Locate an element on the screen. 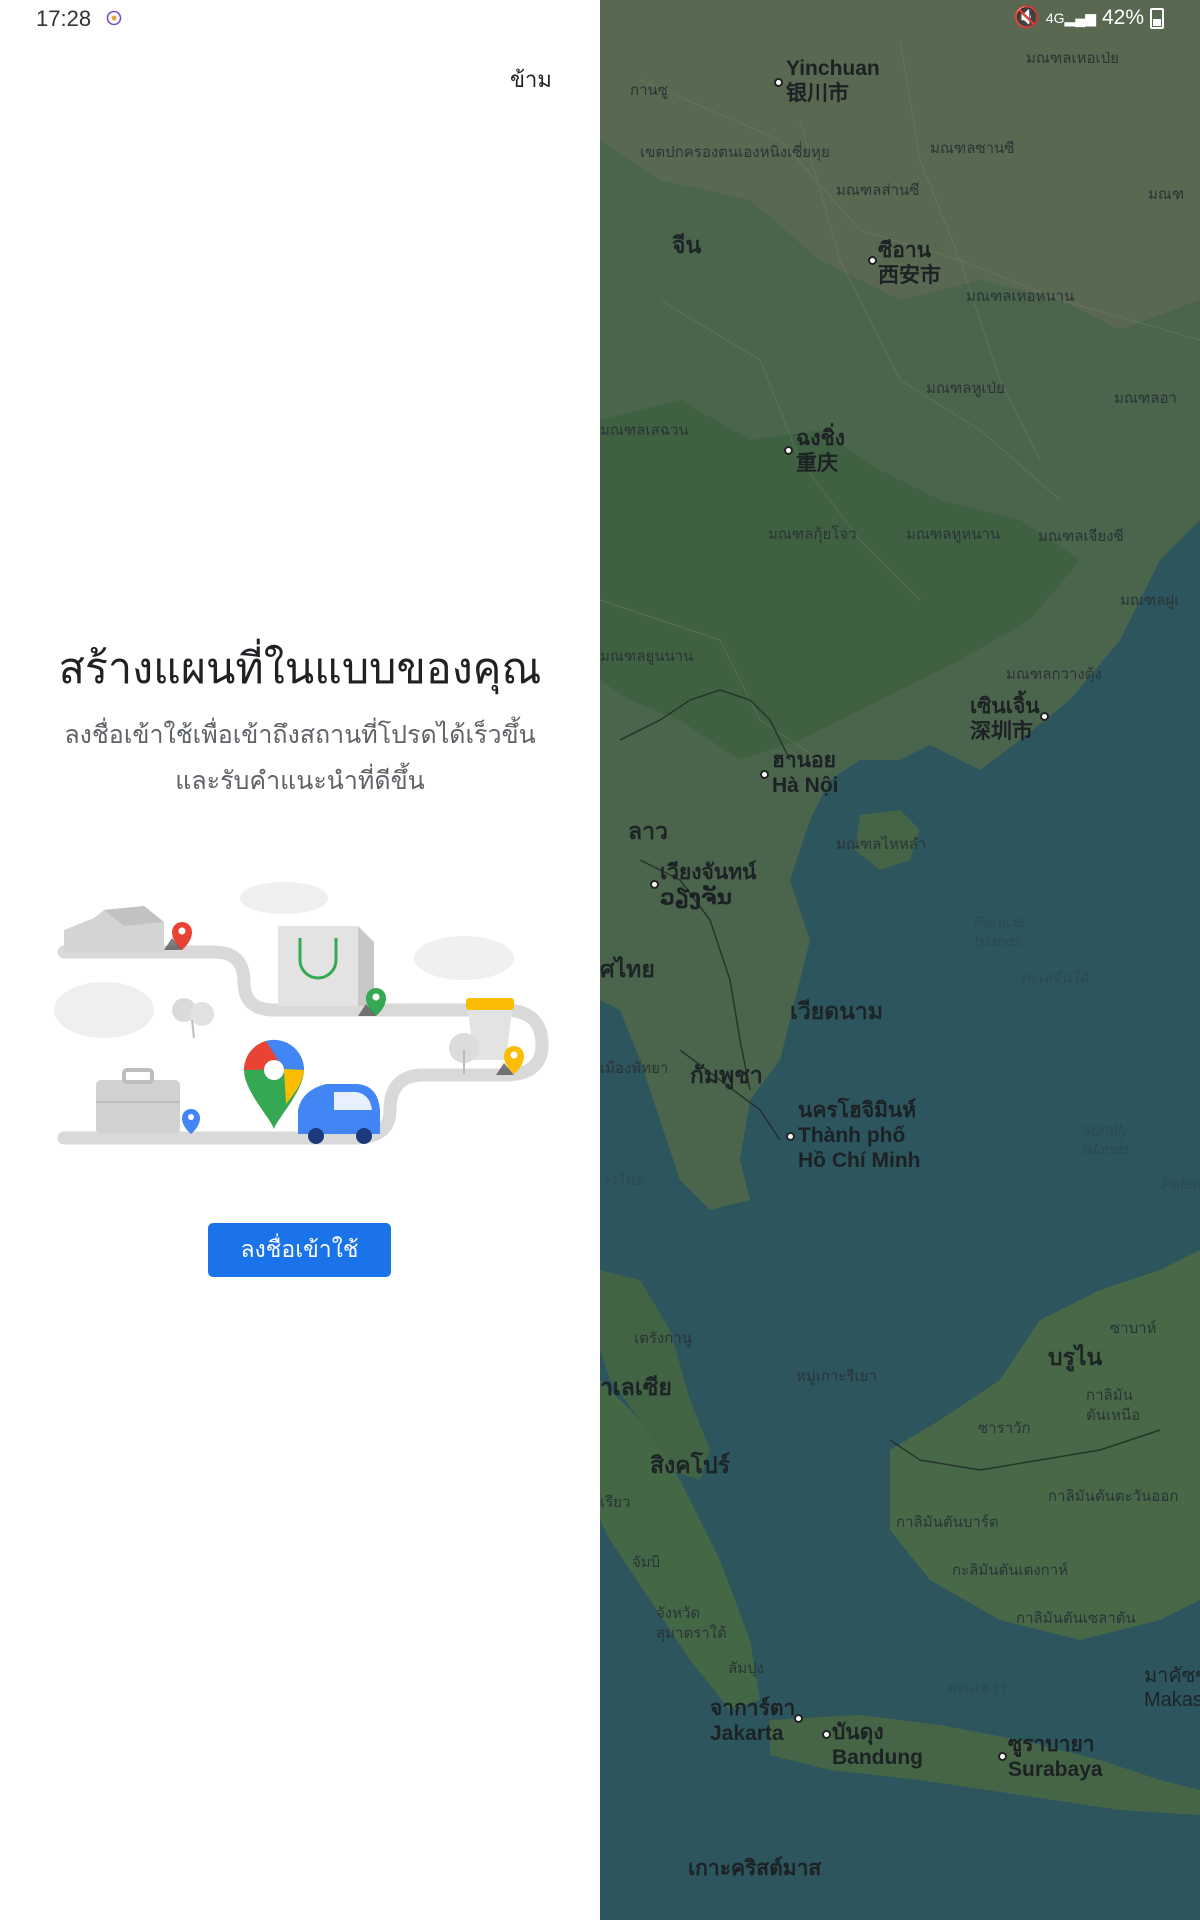  personalize-map-illustration is located at coordinates (301, 1013).